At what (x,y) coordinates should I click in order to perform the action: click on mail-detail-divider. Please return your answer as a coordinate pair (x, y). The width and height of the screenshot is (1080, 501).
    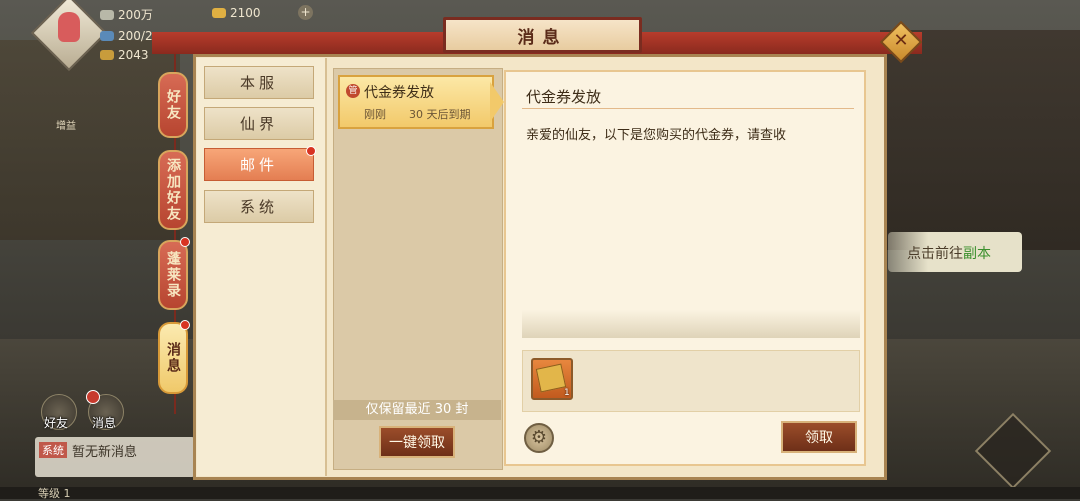
    Looking at the image, I should click on (688, 108).